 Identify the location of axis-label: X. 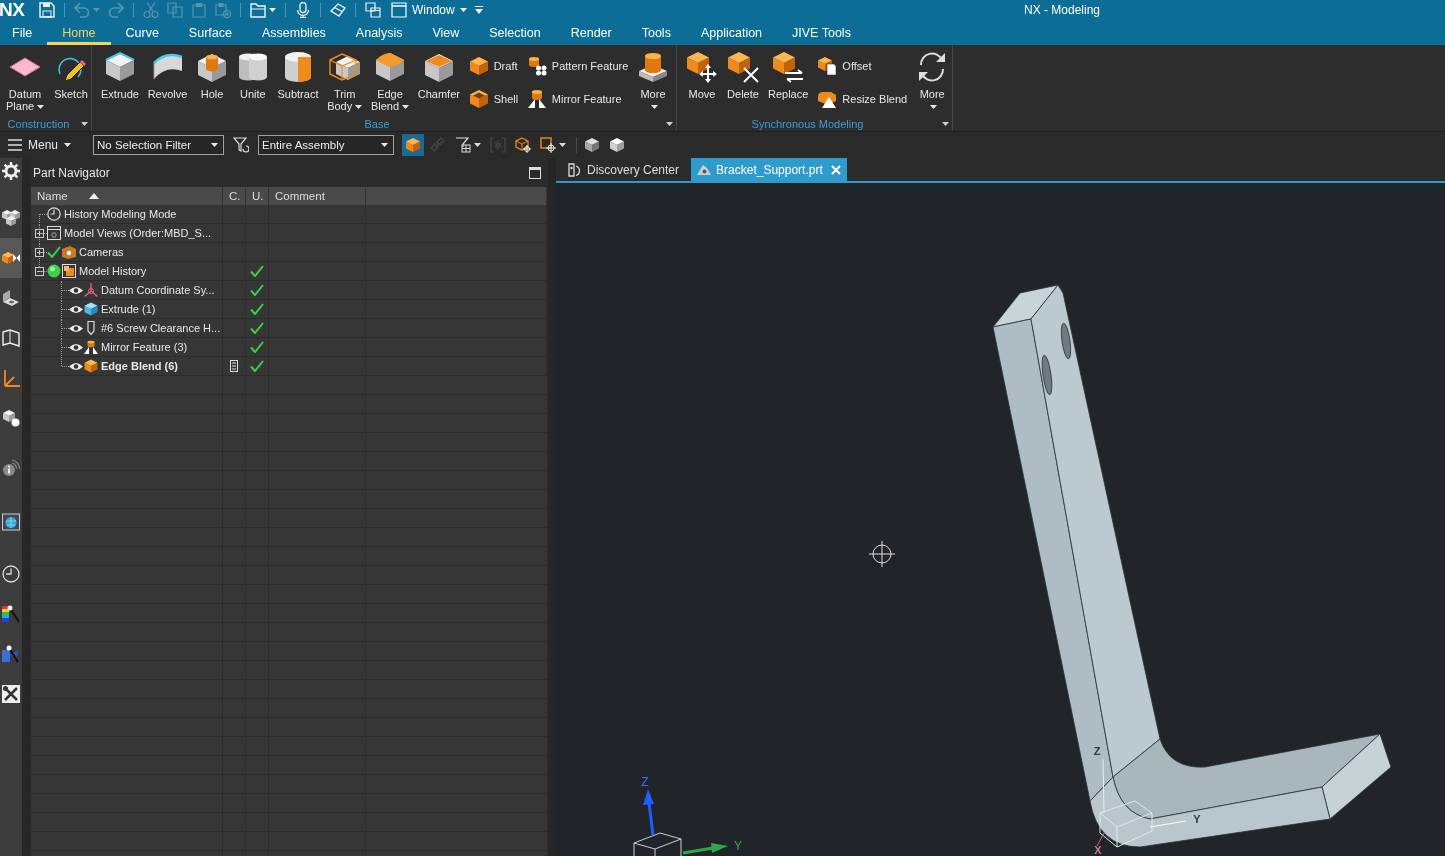
(1098, 850).